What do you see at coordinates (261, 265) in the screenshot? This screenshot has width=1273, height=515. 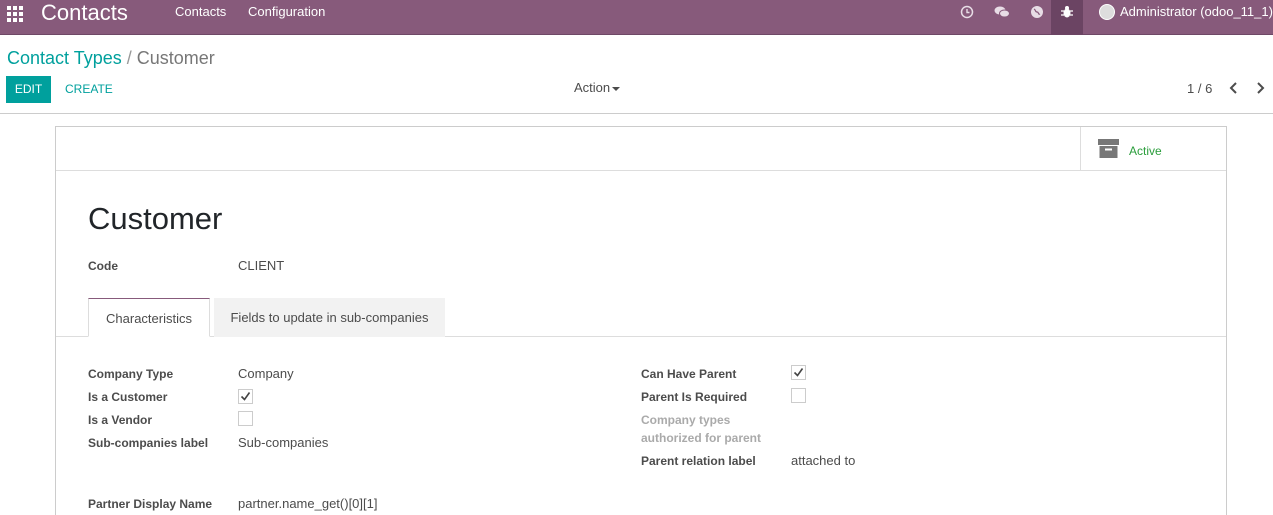 I see `code-value: CLIENT` at bounding box center [261, 265].